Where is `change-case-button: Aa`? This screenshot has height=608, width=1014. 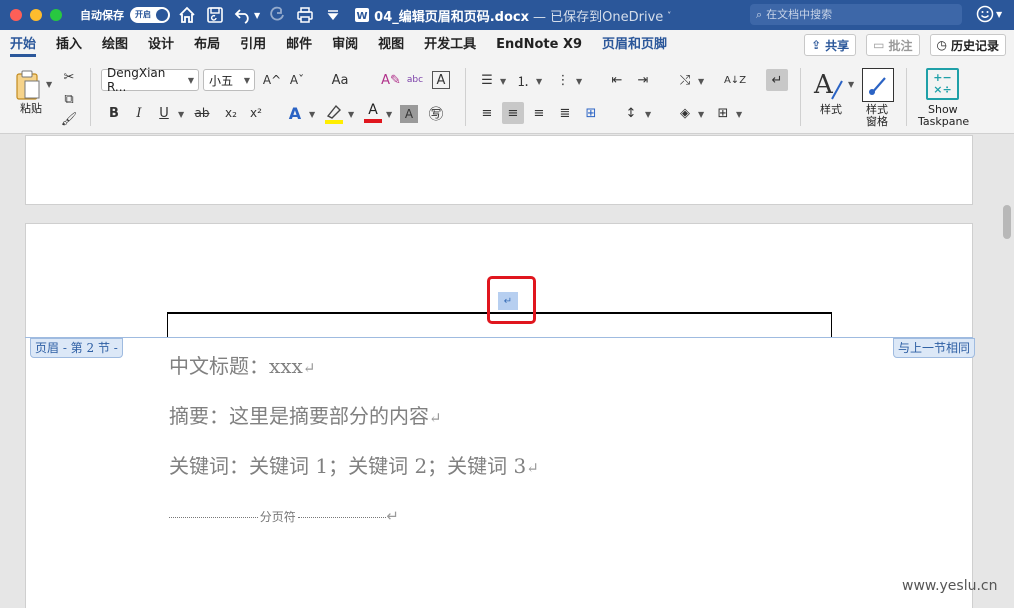
change-case-button: Aa is located at coordinates (340, 80).